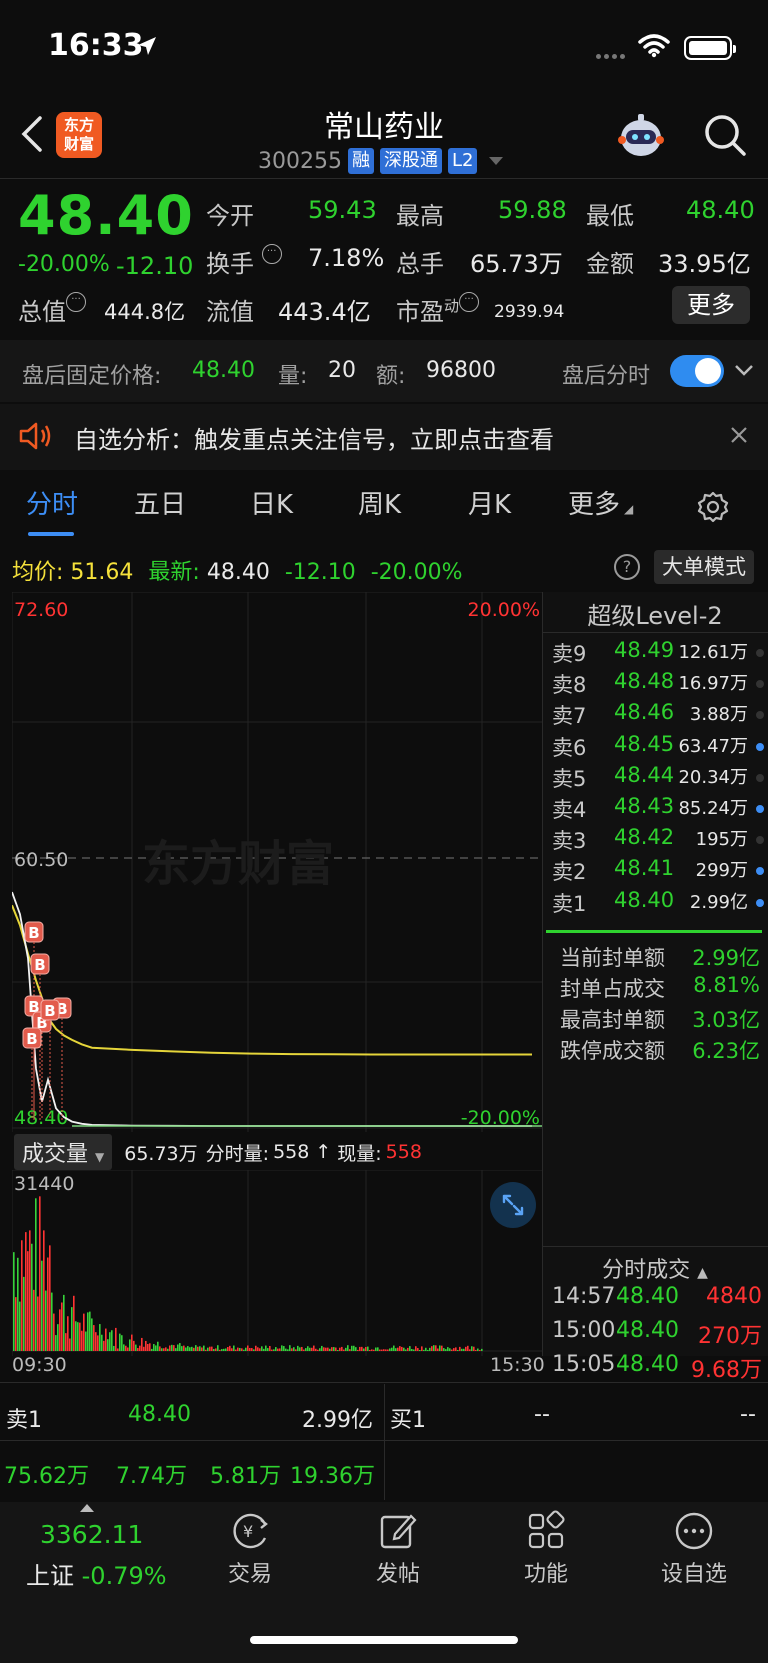 The height and width of the screenshot is (1663, 768). What do you see at coordinates (711, 305) in the screenshot?
I see `more-button: 更多` at bounding box center [711, 305].